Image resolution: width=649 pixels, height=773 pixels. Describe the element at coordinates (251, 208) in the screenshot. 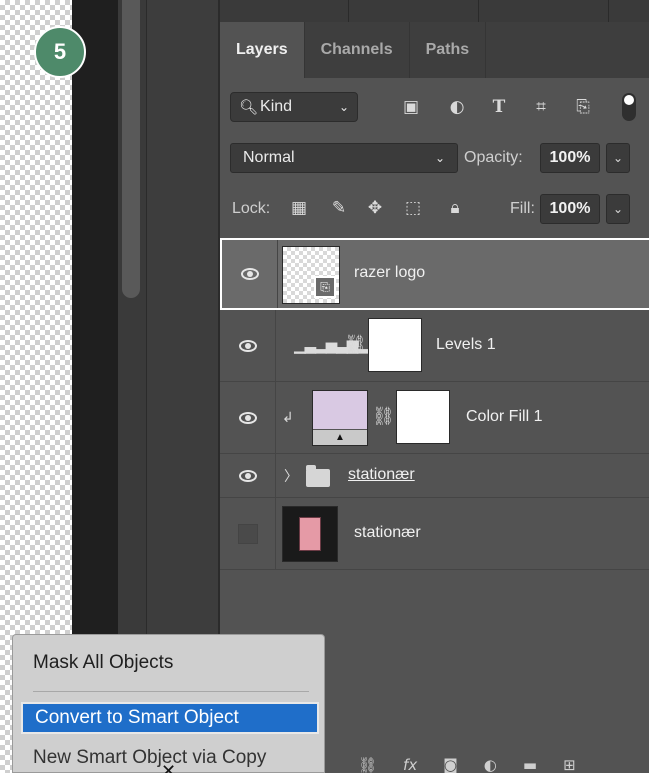

I see `lock-label: Lock:` at that location.